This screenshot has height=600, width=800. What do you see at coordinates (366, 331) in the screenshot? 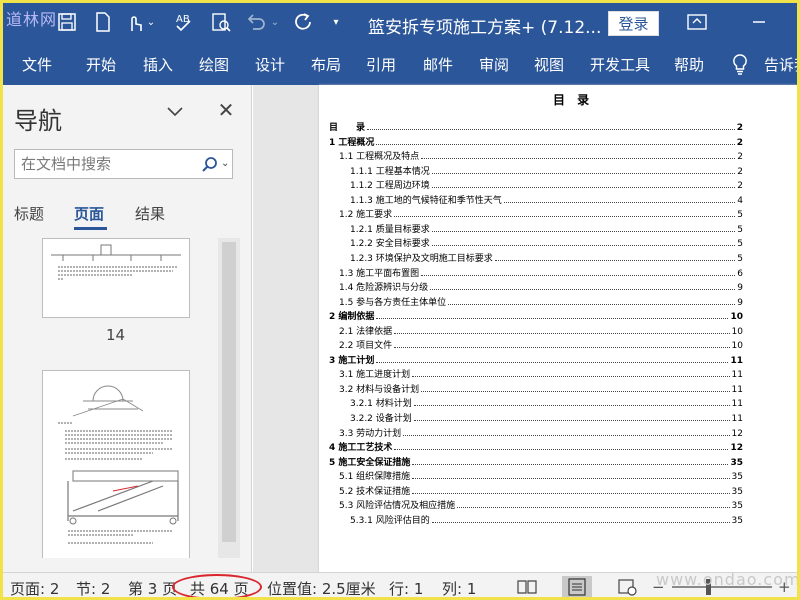
I see `toc-entry-title: 2.1 法律依据` at bounding box center [366, 331].